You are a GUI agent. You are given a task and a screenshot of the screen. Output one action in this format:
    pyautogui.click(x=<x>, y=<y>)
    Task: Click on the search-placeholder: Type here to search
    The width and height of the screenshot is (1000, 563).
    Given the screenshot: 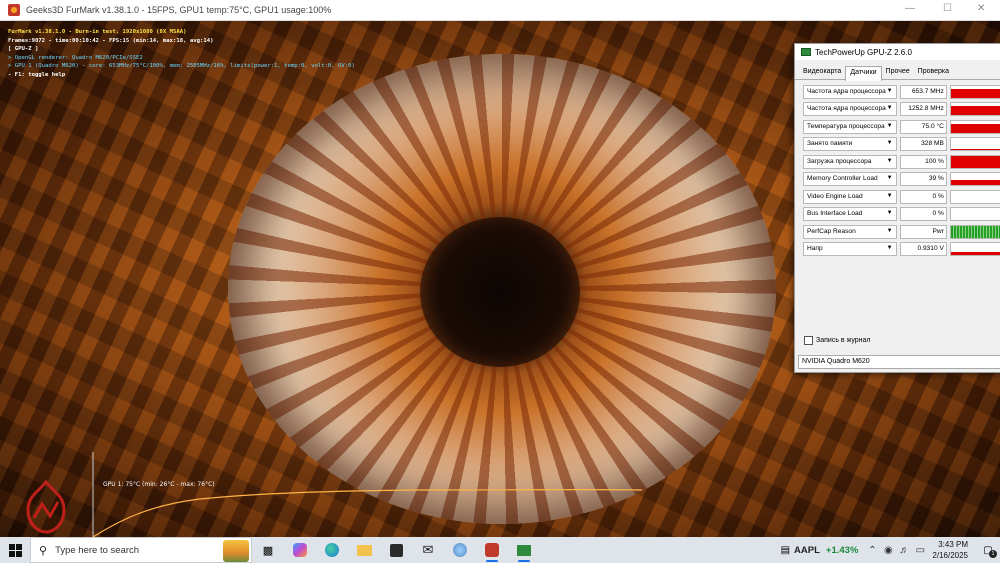 What is the action you would take?
    pyautogui.click(x=97, y=550)
    